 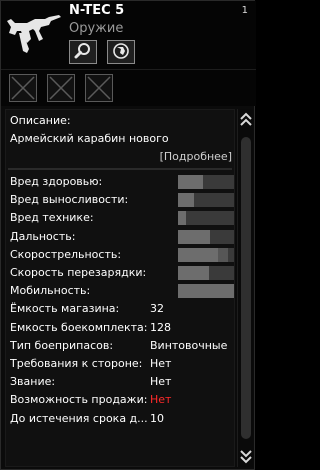 I want to click on stat-row: Скорострельность:, so click(x=120, y=255).